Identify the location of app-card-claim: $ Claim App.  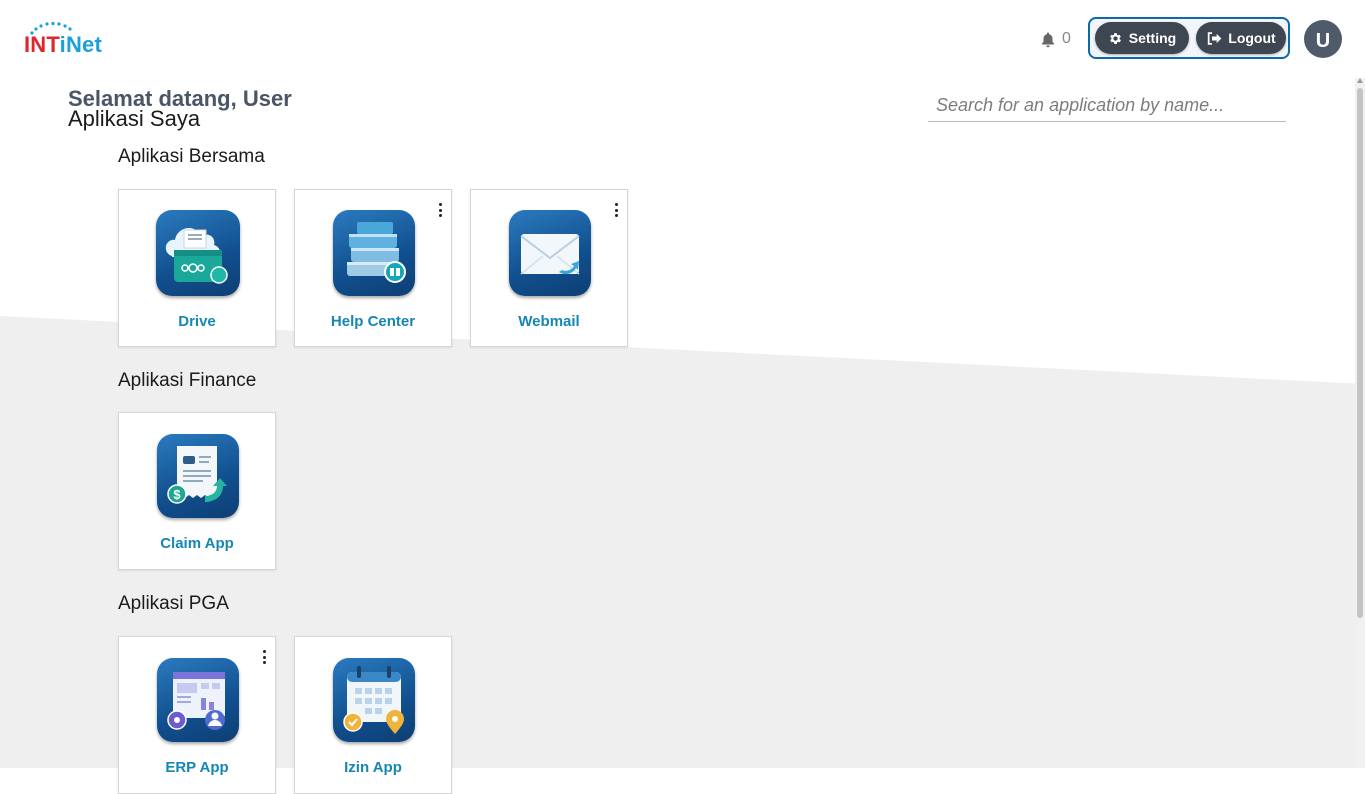
(197, 491).